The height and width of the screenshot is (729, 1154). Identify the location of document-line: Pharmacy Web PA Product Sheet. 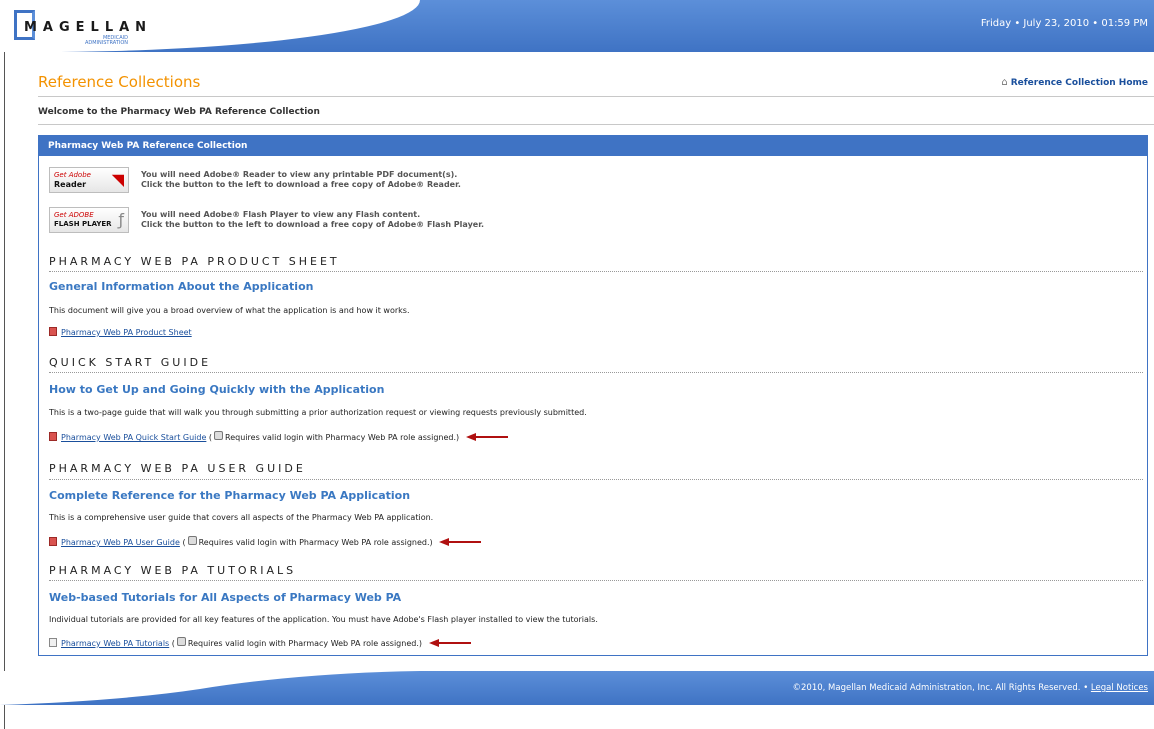
(120, 332).